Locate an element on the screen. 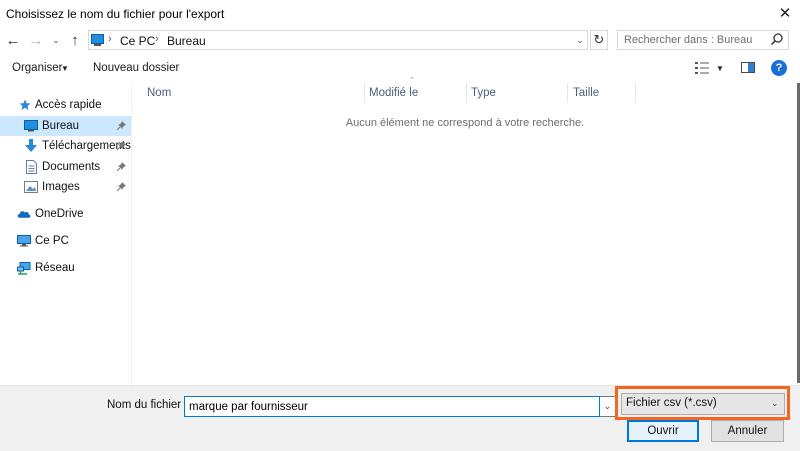 The image size is (800, 451). sidebar-item-telechargements: Téléchargements is located at coordinates (65, 146).